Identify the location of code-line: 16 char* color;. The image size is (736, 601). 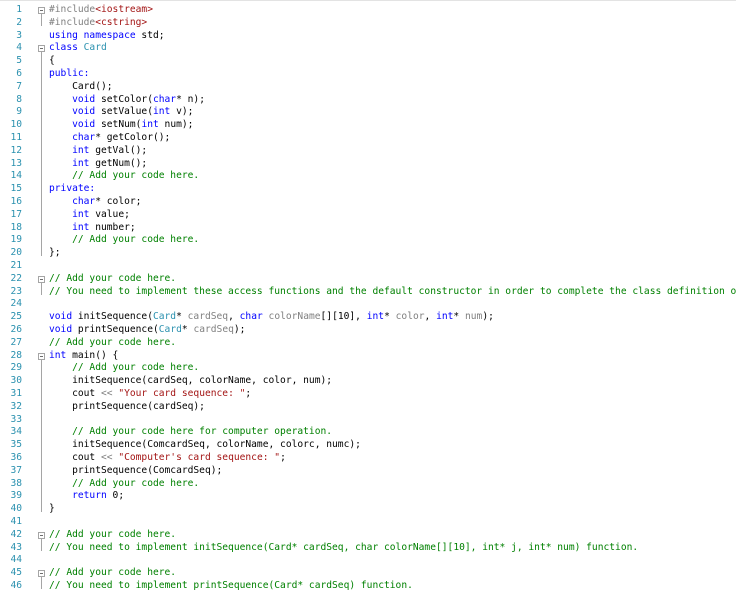
(368, 202).